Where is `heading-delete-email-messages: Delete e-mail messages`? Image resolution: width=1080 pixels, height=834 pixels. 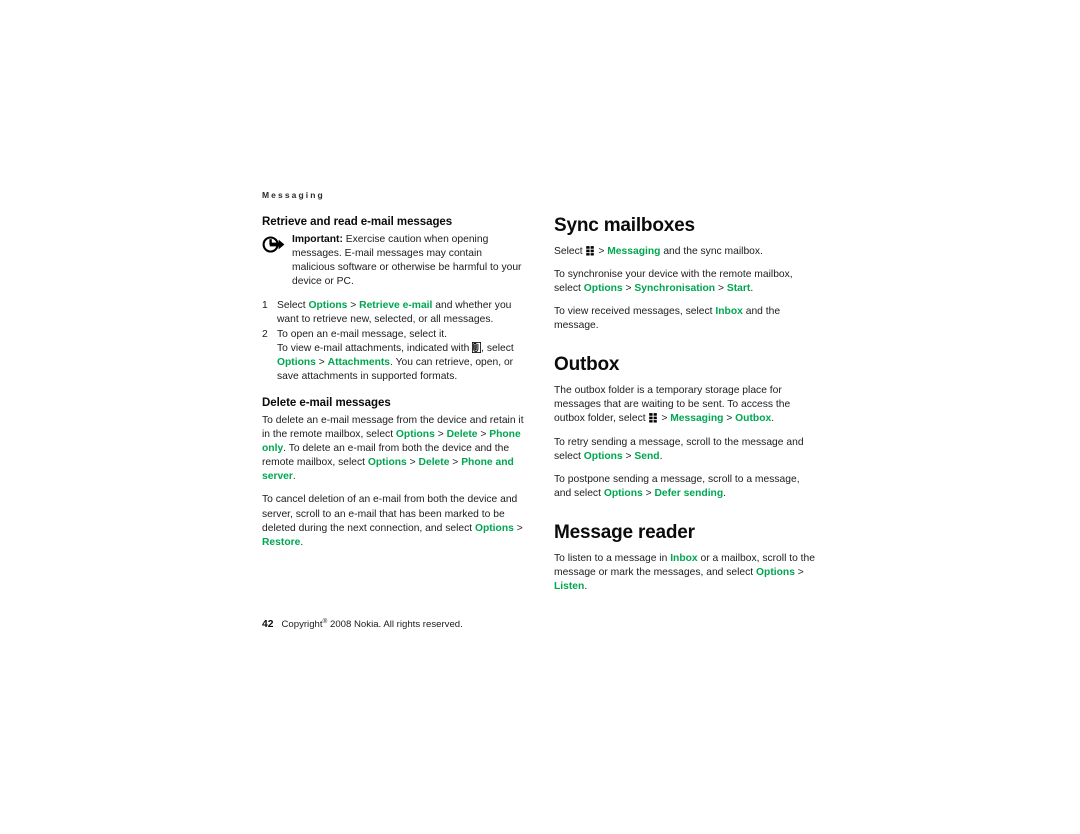 heading-delete-email-messages: Delete e-mail messages is located at coordinates (326, 402).